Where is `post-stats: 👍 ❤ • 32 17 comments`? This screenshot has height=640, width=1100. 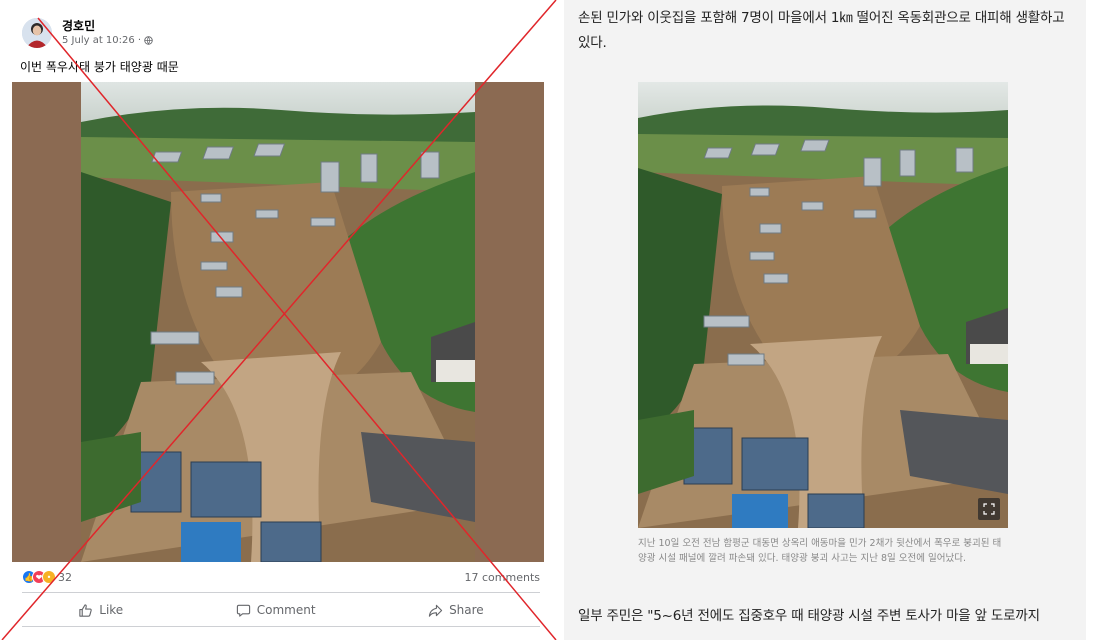 post-stats: 👍 ❤ • 32 17 comments is located at coordinates (281, 577).